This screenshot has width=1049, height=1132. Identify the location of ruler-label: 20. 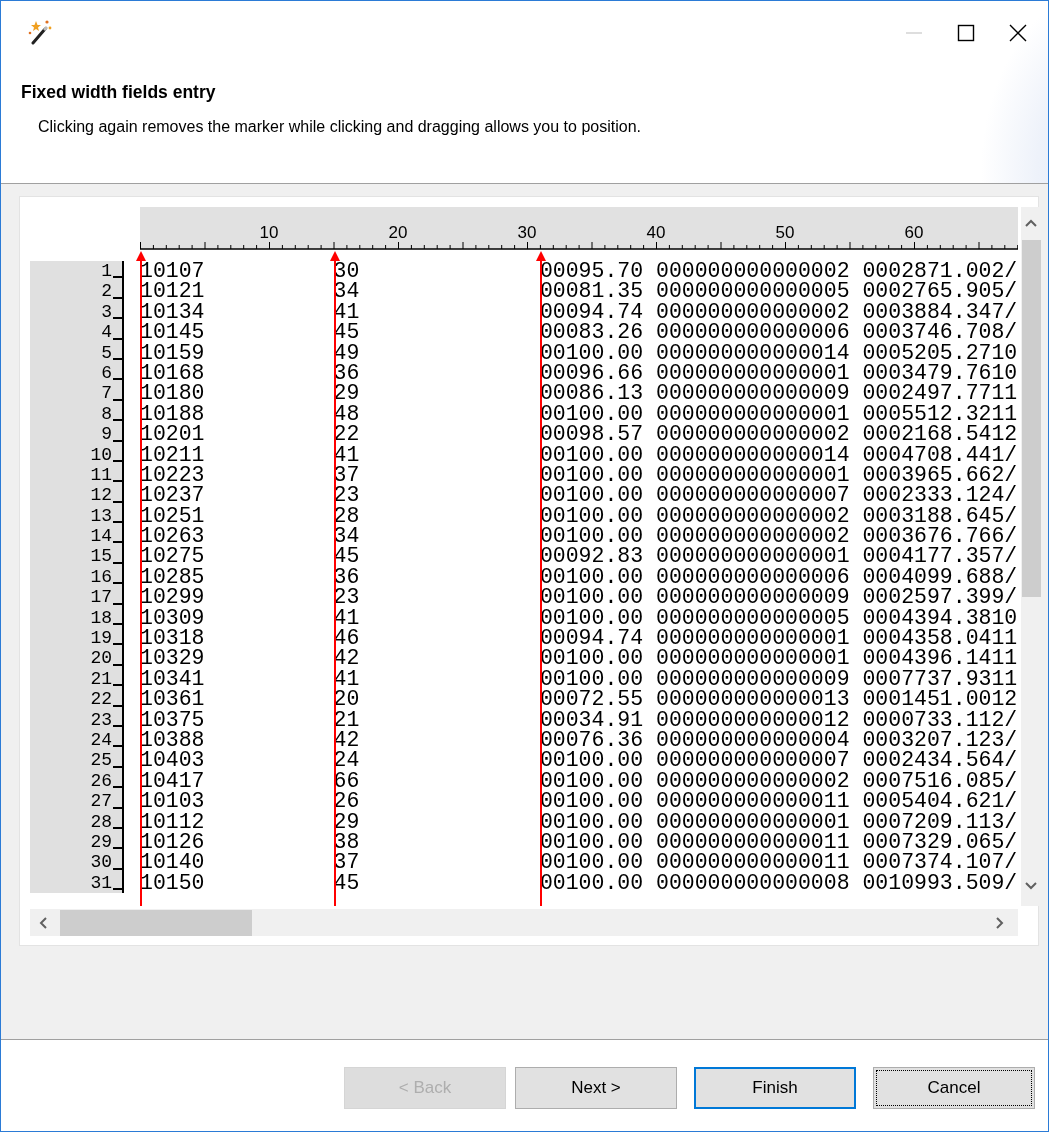
(398, 232).